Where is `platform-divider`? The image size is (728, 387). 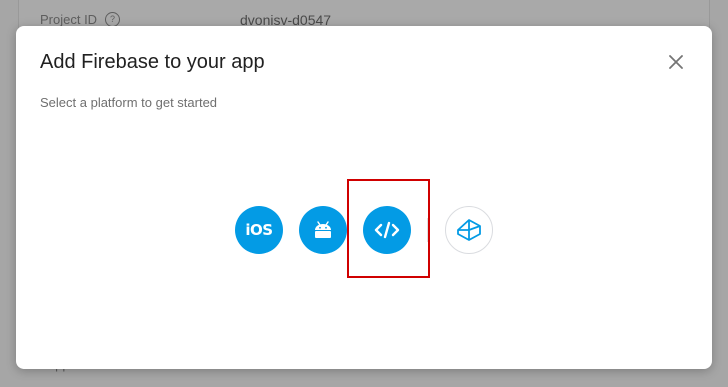 platform-divider is located at coordinates (428, 230).